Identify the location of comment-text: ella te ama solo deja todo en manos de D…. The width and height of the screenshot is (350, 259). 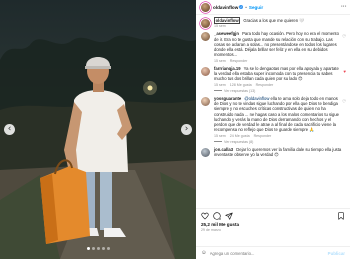
(276, 114).